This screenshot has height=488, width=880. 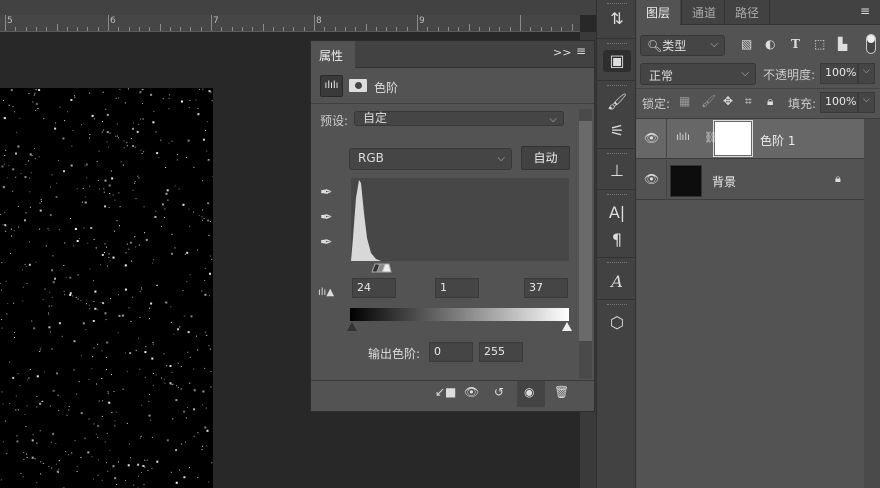 What do you see at coordinates (617, 282) in the screenshot?
I see `glyphs-icon: A` at bounding box center [617, 282].